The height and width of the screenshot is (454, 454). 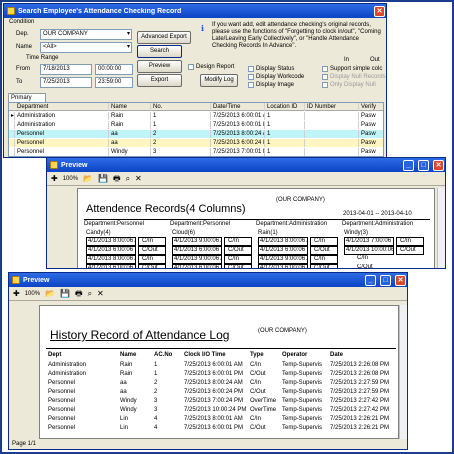 I want to click on display-workcode-checkbox: Display Workcode, so click(x=276, y=77).